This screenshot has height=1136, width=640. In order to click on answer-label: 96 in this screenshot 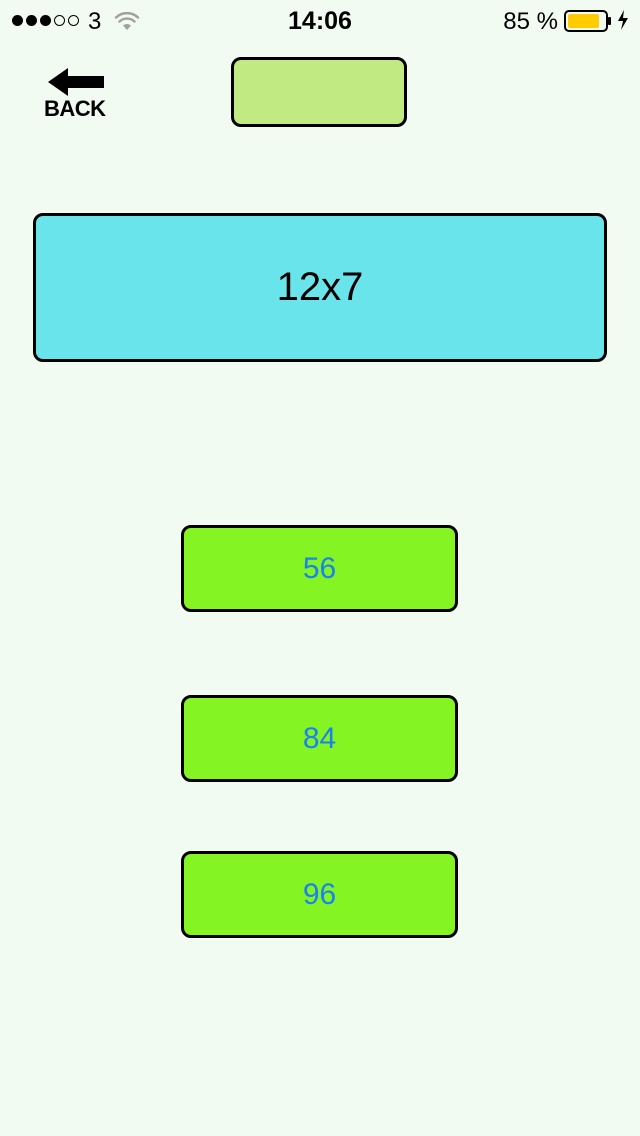, I will do `click(319, 894)`.